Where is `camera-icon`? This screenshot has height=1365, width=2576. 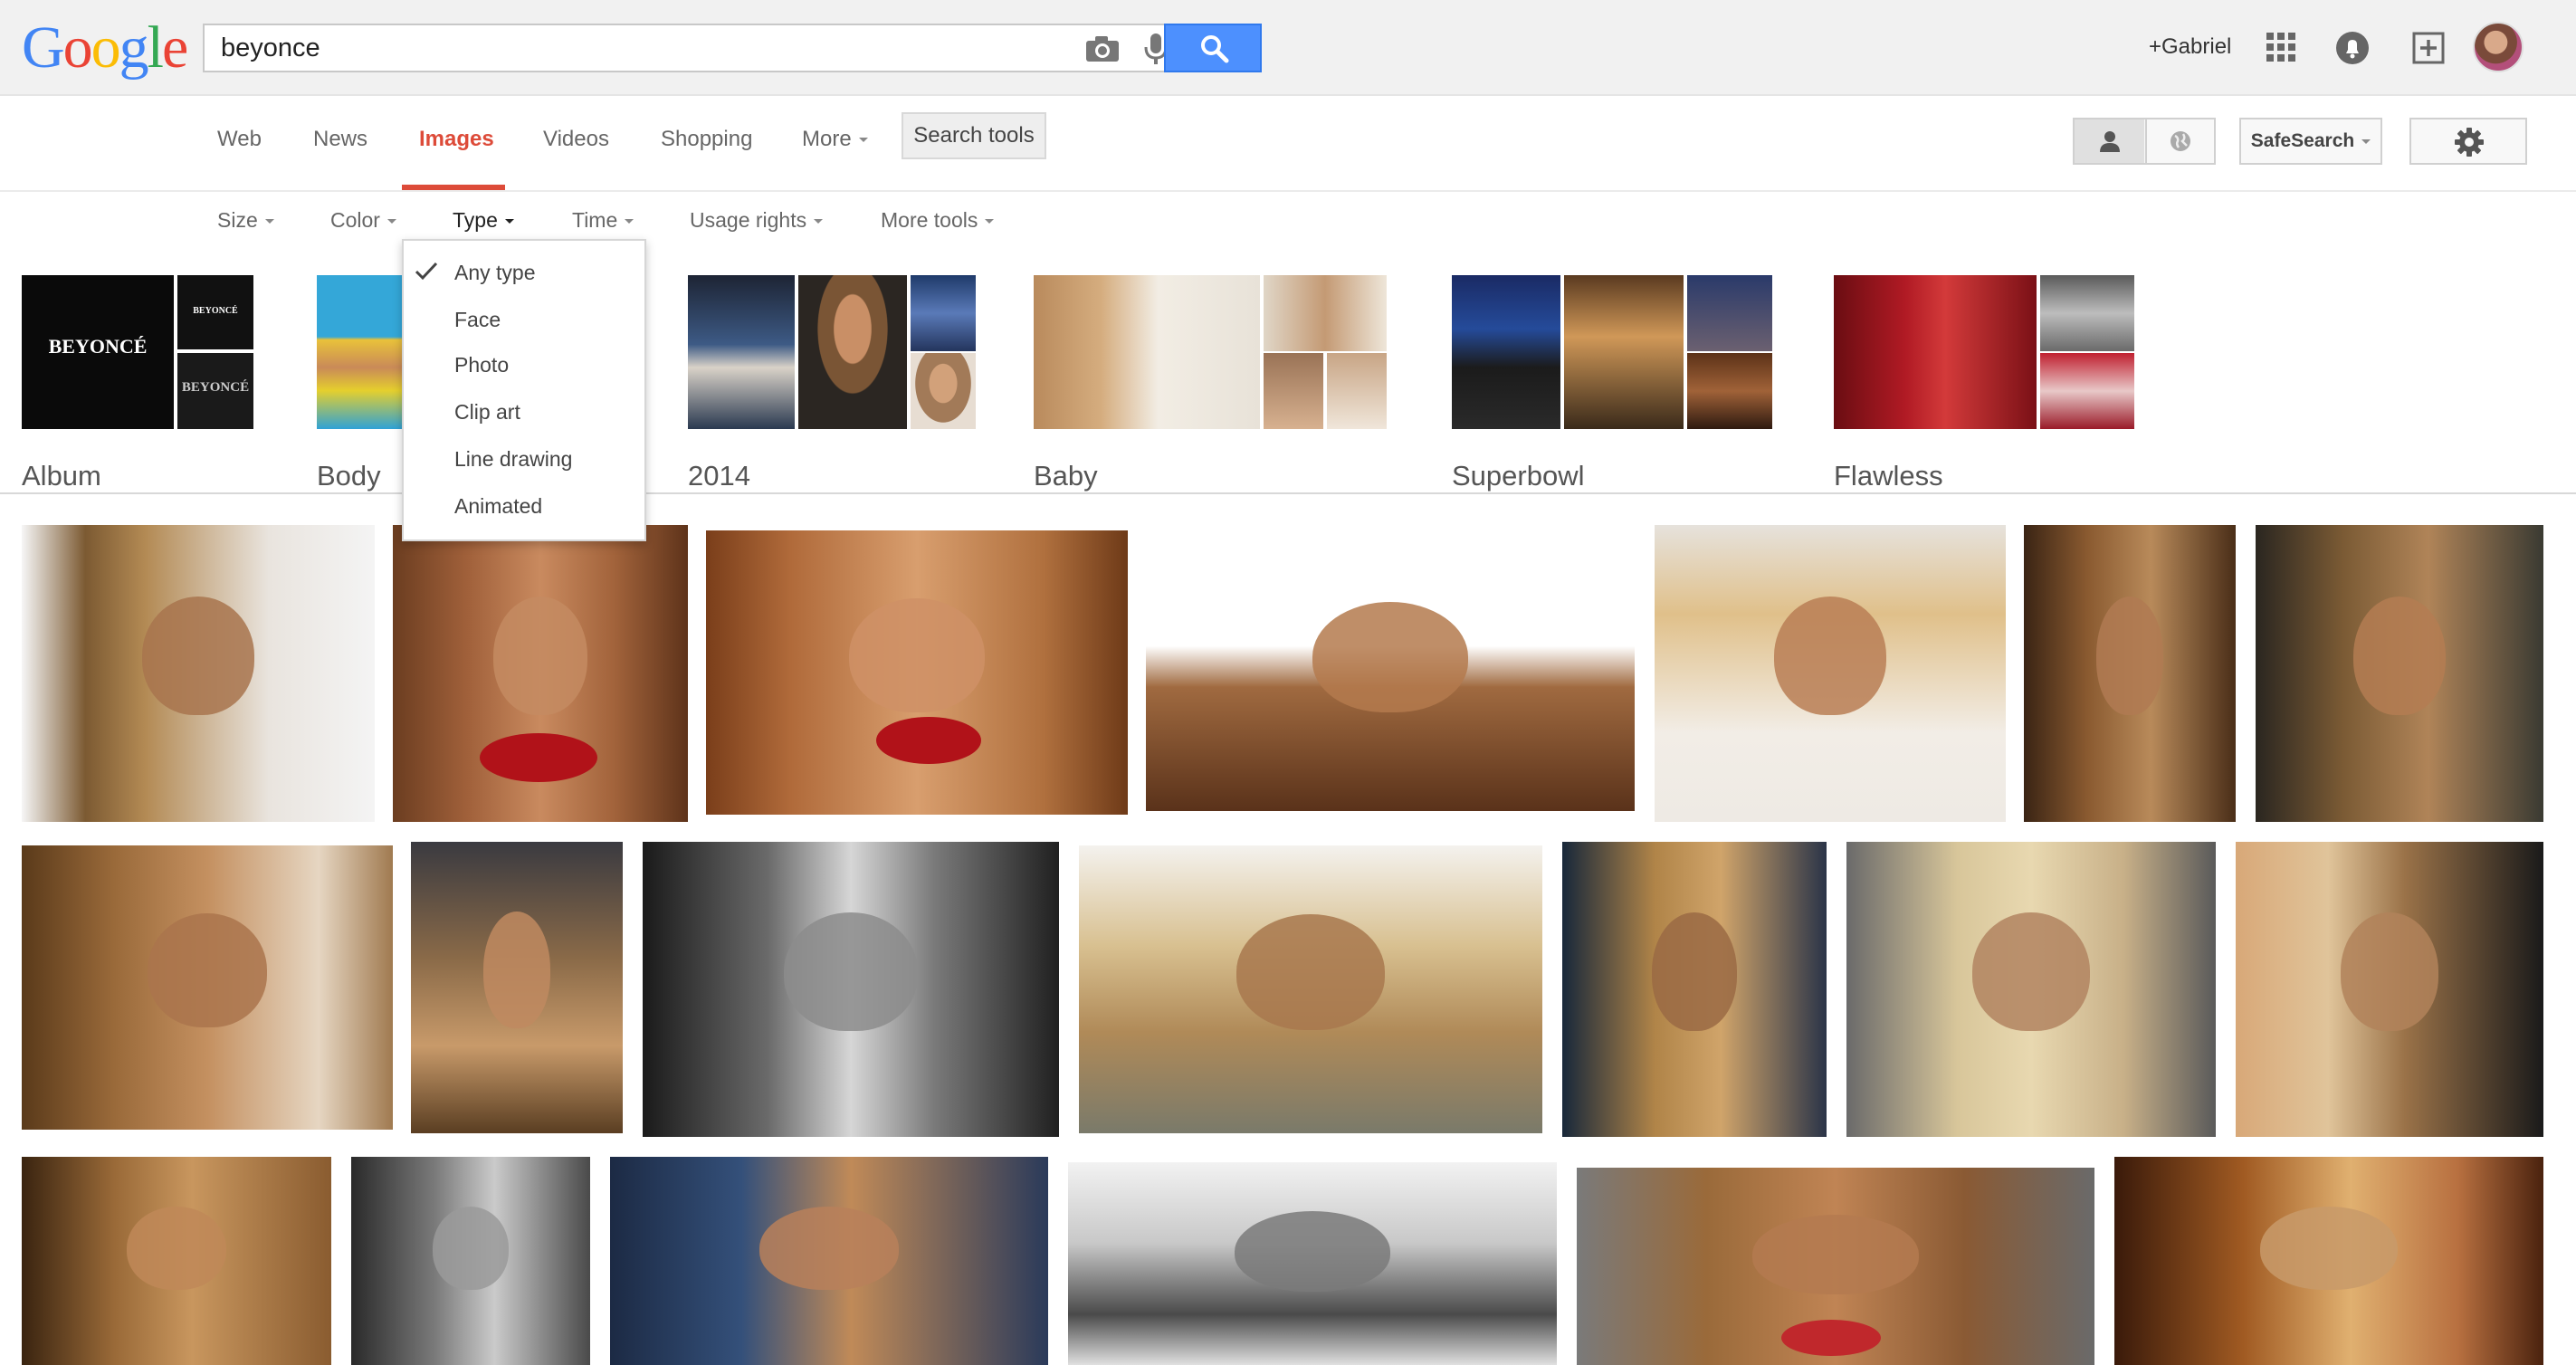
camera-icon is located at coordinates (1103, 48).